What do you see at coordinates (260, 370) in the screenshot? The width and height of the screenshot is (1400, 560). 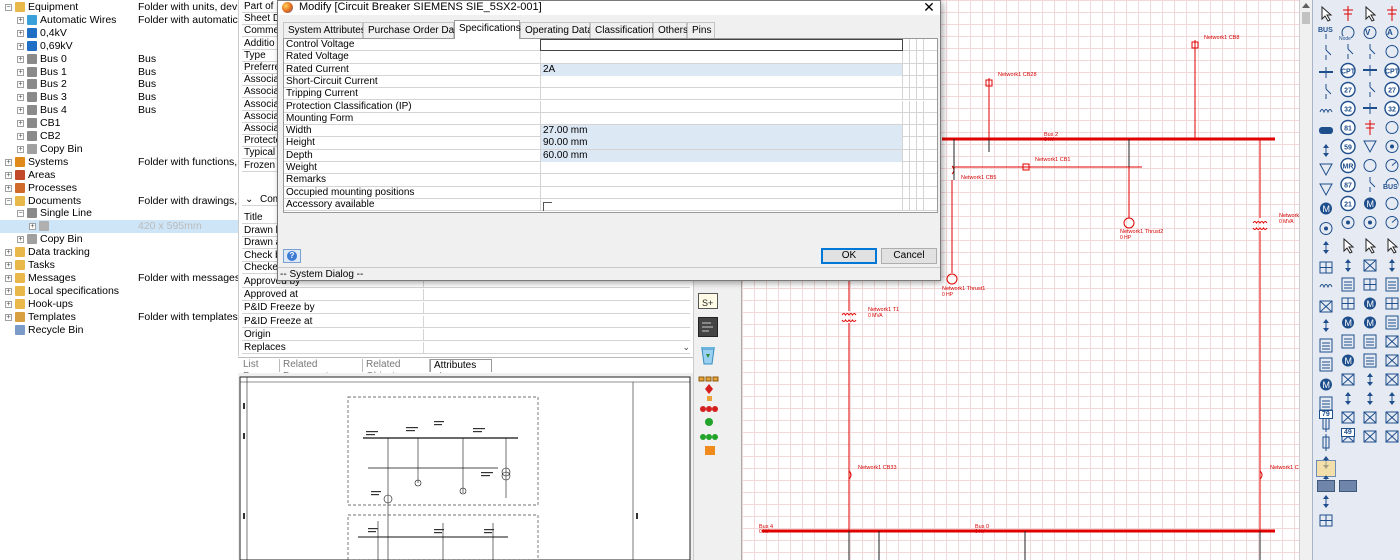 I see `pane-tab: List Pane` at bounding box center [260, 370].